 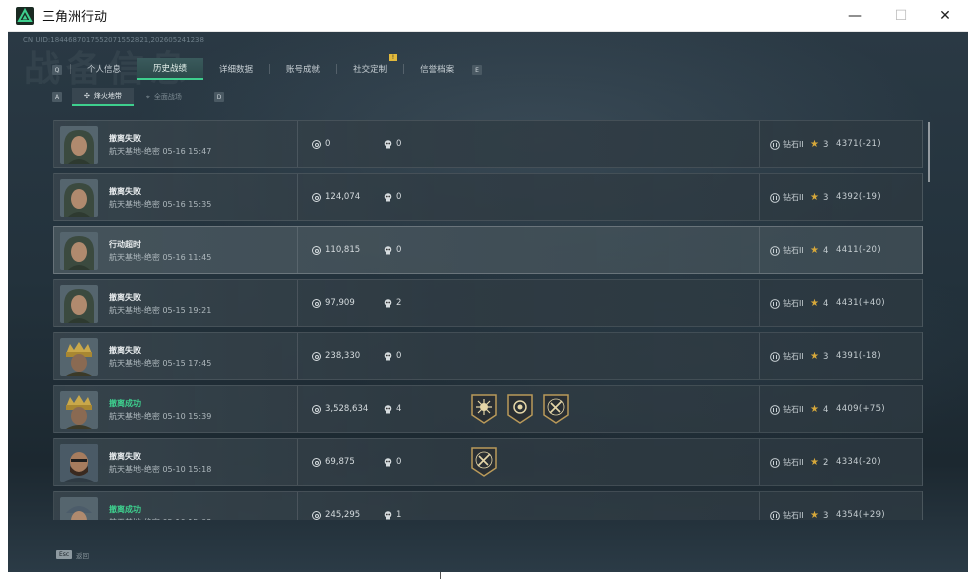 I want to click on tab-next-key-hint: E, so click(x=477, y=70).